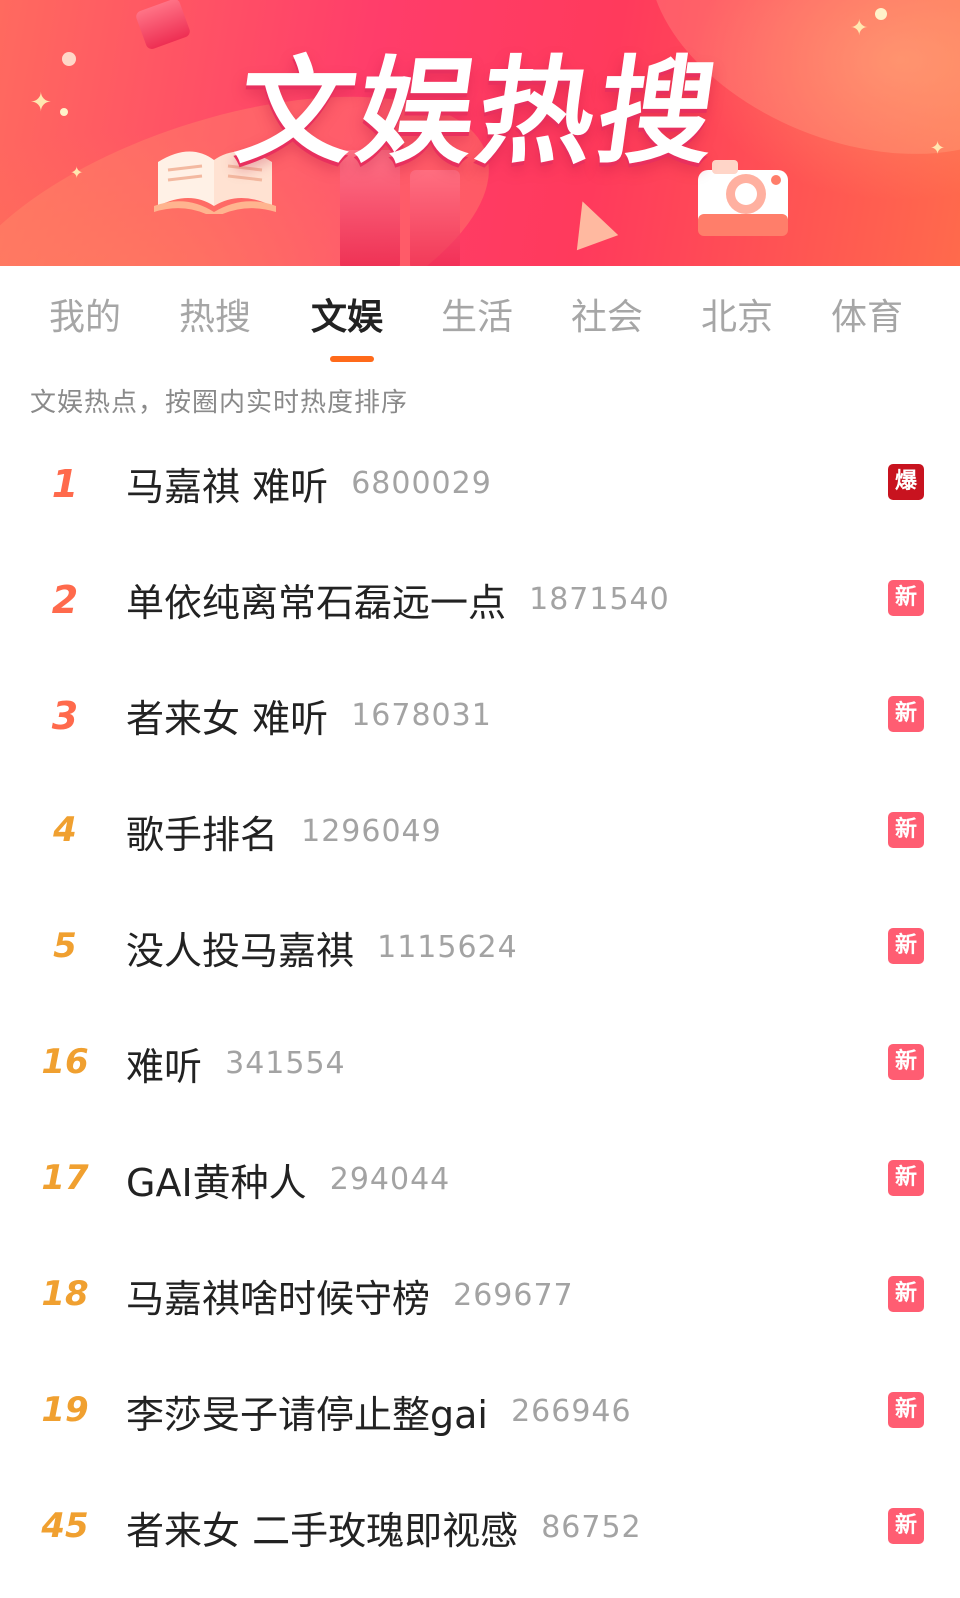  What do you see at coordinates (65, 1294) in the screenshot?
I see `rank-number: 18` at bounding box center [65, 1294].